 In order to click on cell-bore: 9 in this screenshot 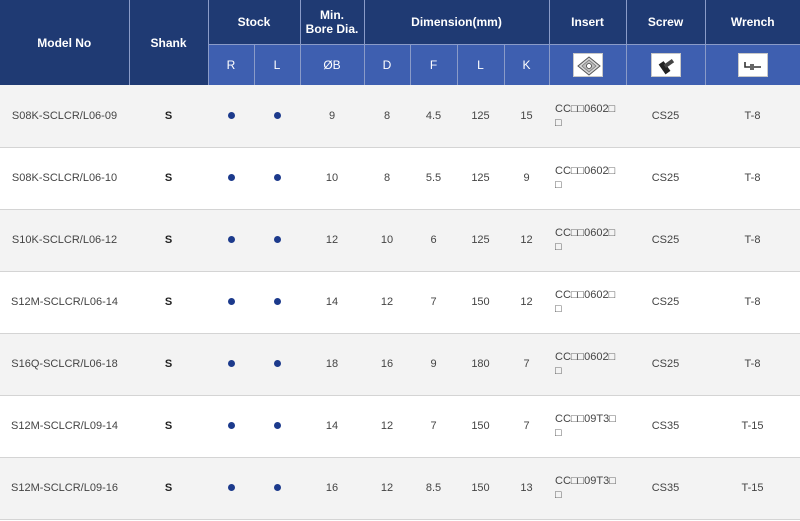, I will do `click(332, 116)`.